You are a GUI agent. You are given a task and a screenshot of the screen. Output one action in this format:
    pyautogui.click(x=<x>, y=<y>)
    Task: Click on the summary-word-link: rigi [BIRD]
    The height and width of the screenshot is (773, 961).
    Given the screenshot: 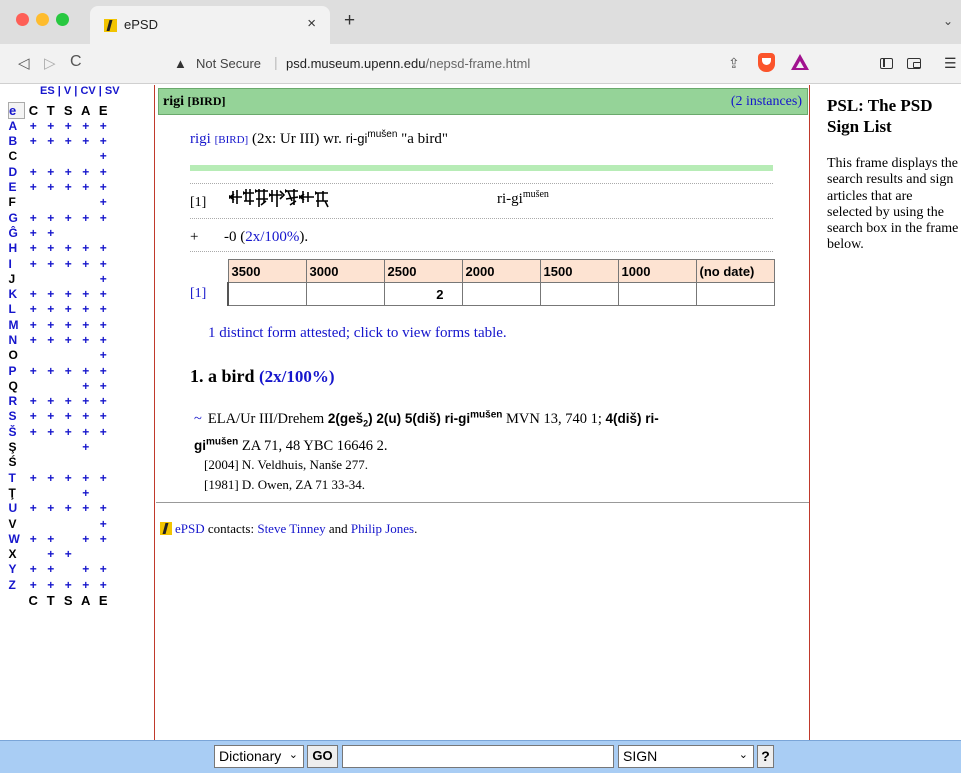 What is the action you would take?
    pyautogui.click(x=219, y=139)
    